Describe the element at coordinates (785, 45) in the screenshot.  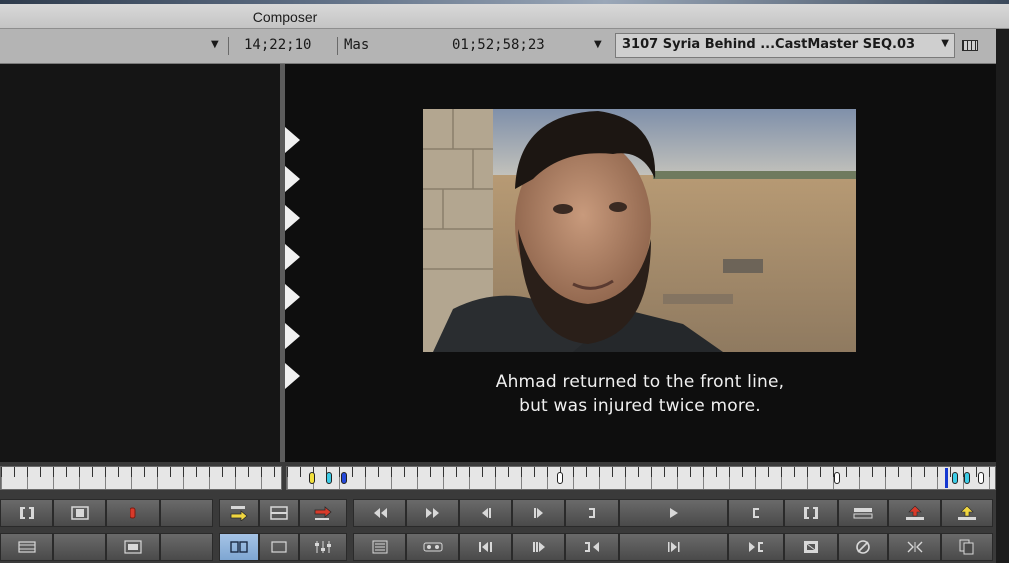
I see `sequence-selector: 3107 Syria Behind ...CastMaster SEQ.03 ▼` at that location.